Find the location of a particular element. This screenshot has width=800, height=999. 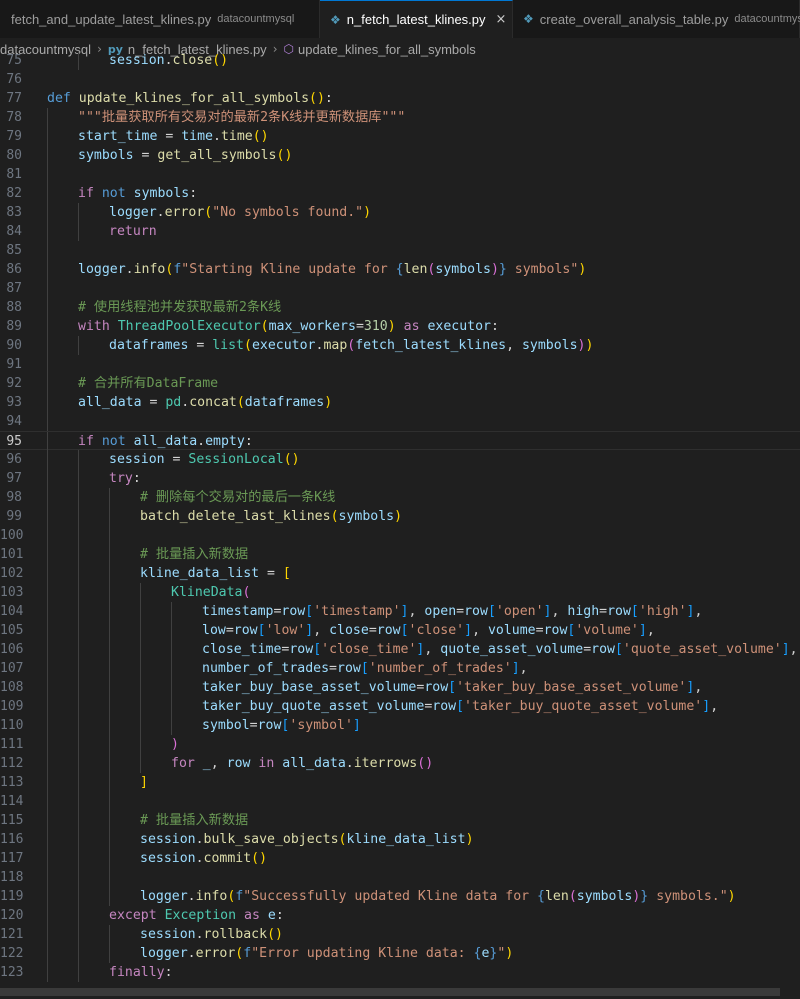

code-token: : is located at coordinates (136, 478).